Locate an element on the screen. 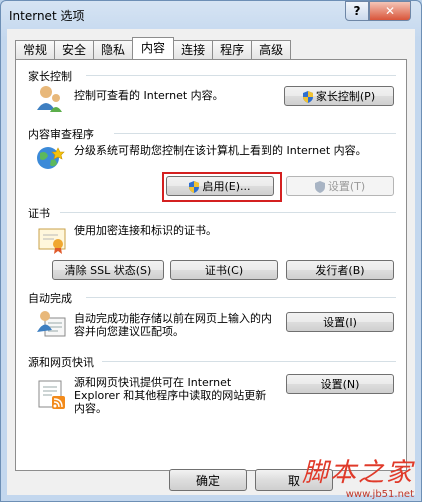 The height and width of the screenshot is (502, 422). help-button: ? is located at coordinates (357, 11).